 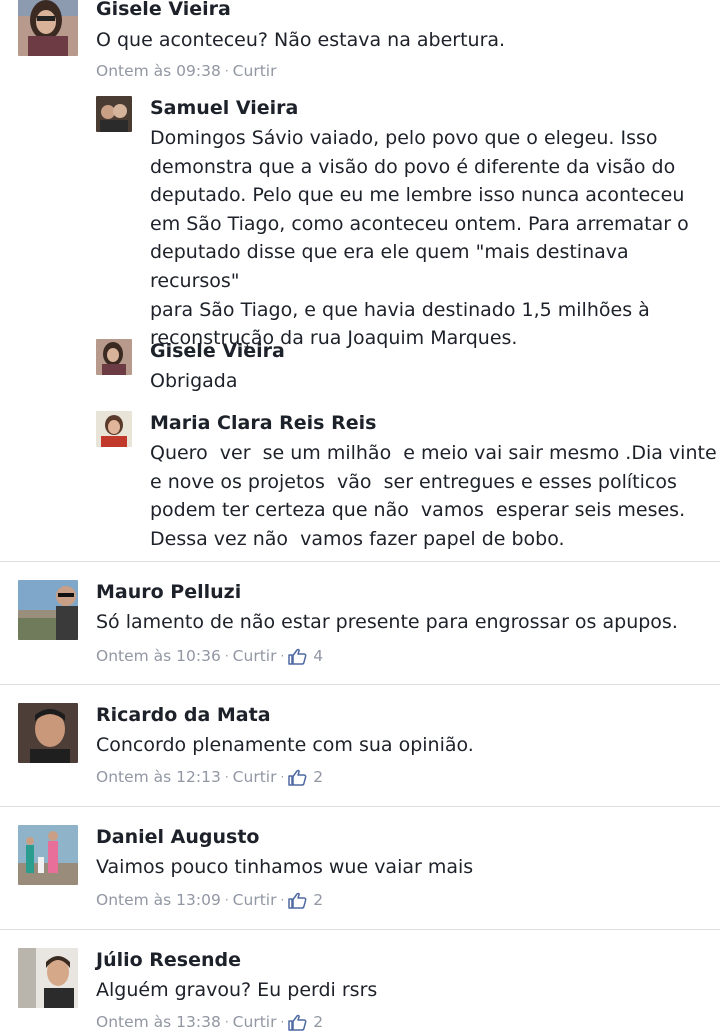 What do you see at coordinates (158, 71) in the screenshot?
I see `comment-timestamp: Ontem às 09:38` at bounding box center [158, 71].